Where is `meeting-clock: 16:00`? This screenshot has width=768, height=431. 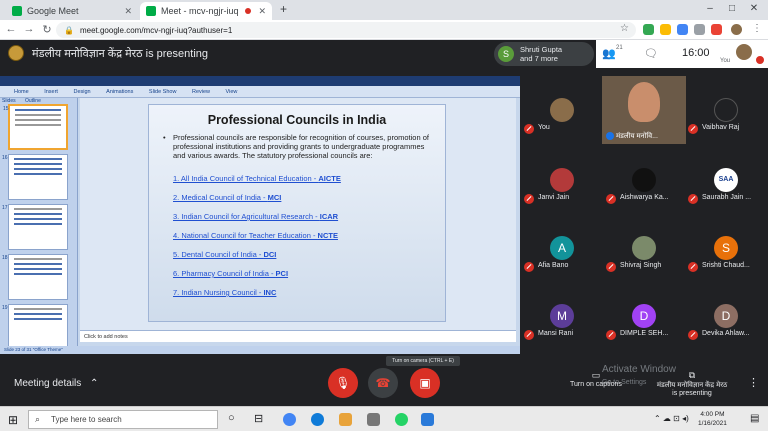 meeting-clock: 16:00 is located at coordinates (696, 53).